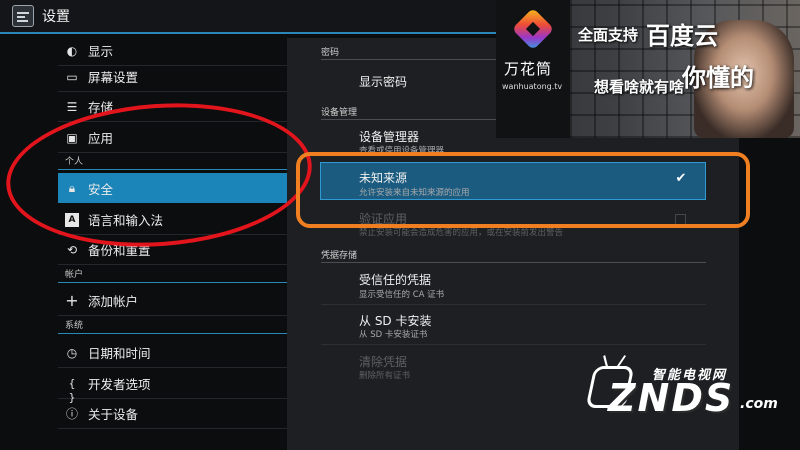 The height and width of the screenshot is (450, 800). Describe the element at coordinates (174, 386) in the screenshot. I see `menu-item-developer-options: { } 开发者选项` at that location.